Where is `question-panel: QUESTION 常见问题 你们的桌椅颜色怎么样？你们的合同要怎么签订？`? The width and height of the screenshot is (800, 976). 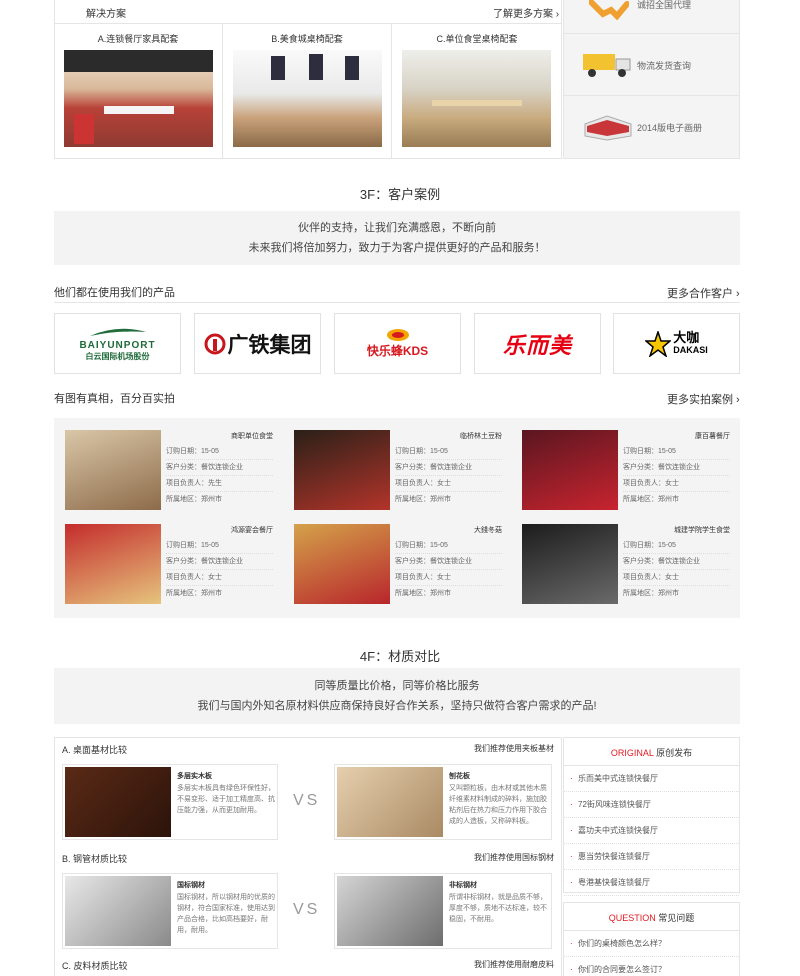
question-panel: QUESTION 常见问题 你们的桌椅颜色怎么样？你们的合同要怎么签订？ is located at coordinates (651, 939).